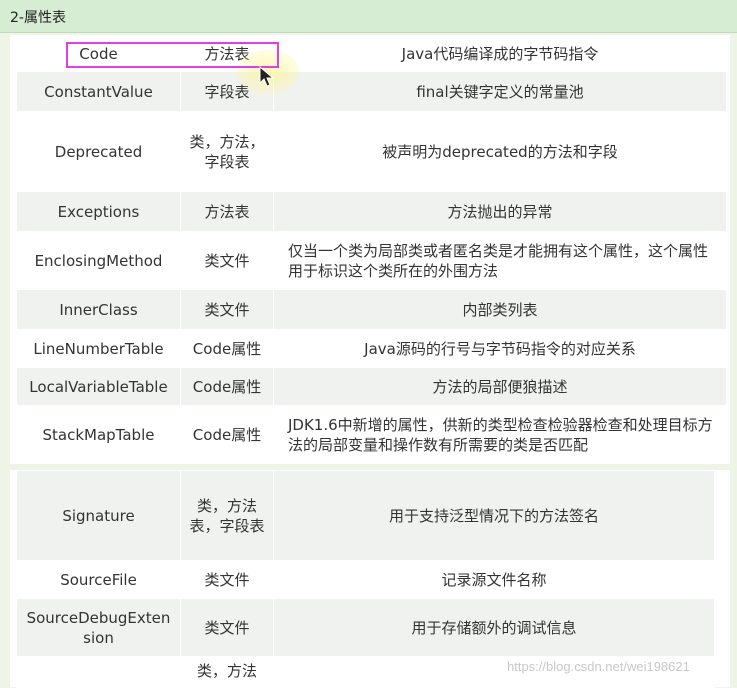 This screenshot has width=737, height=688. I want to click on attr-name: SourceFile, so click(98, 579).